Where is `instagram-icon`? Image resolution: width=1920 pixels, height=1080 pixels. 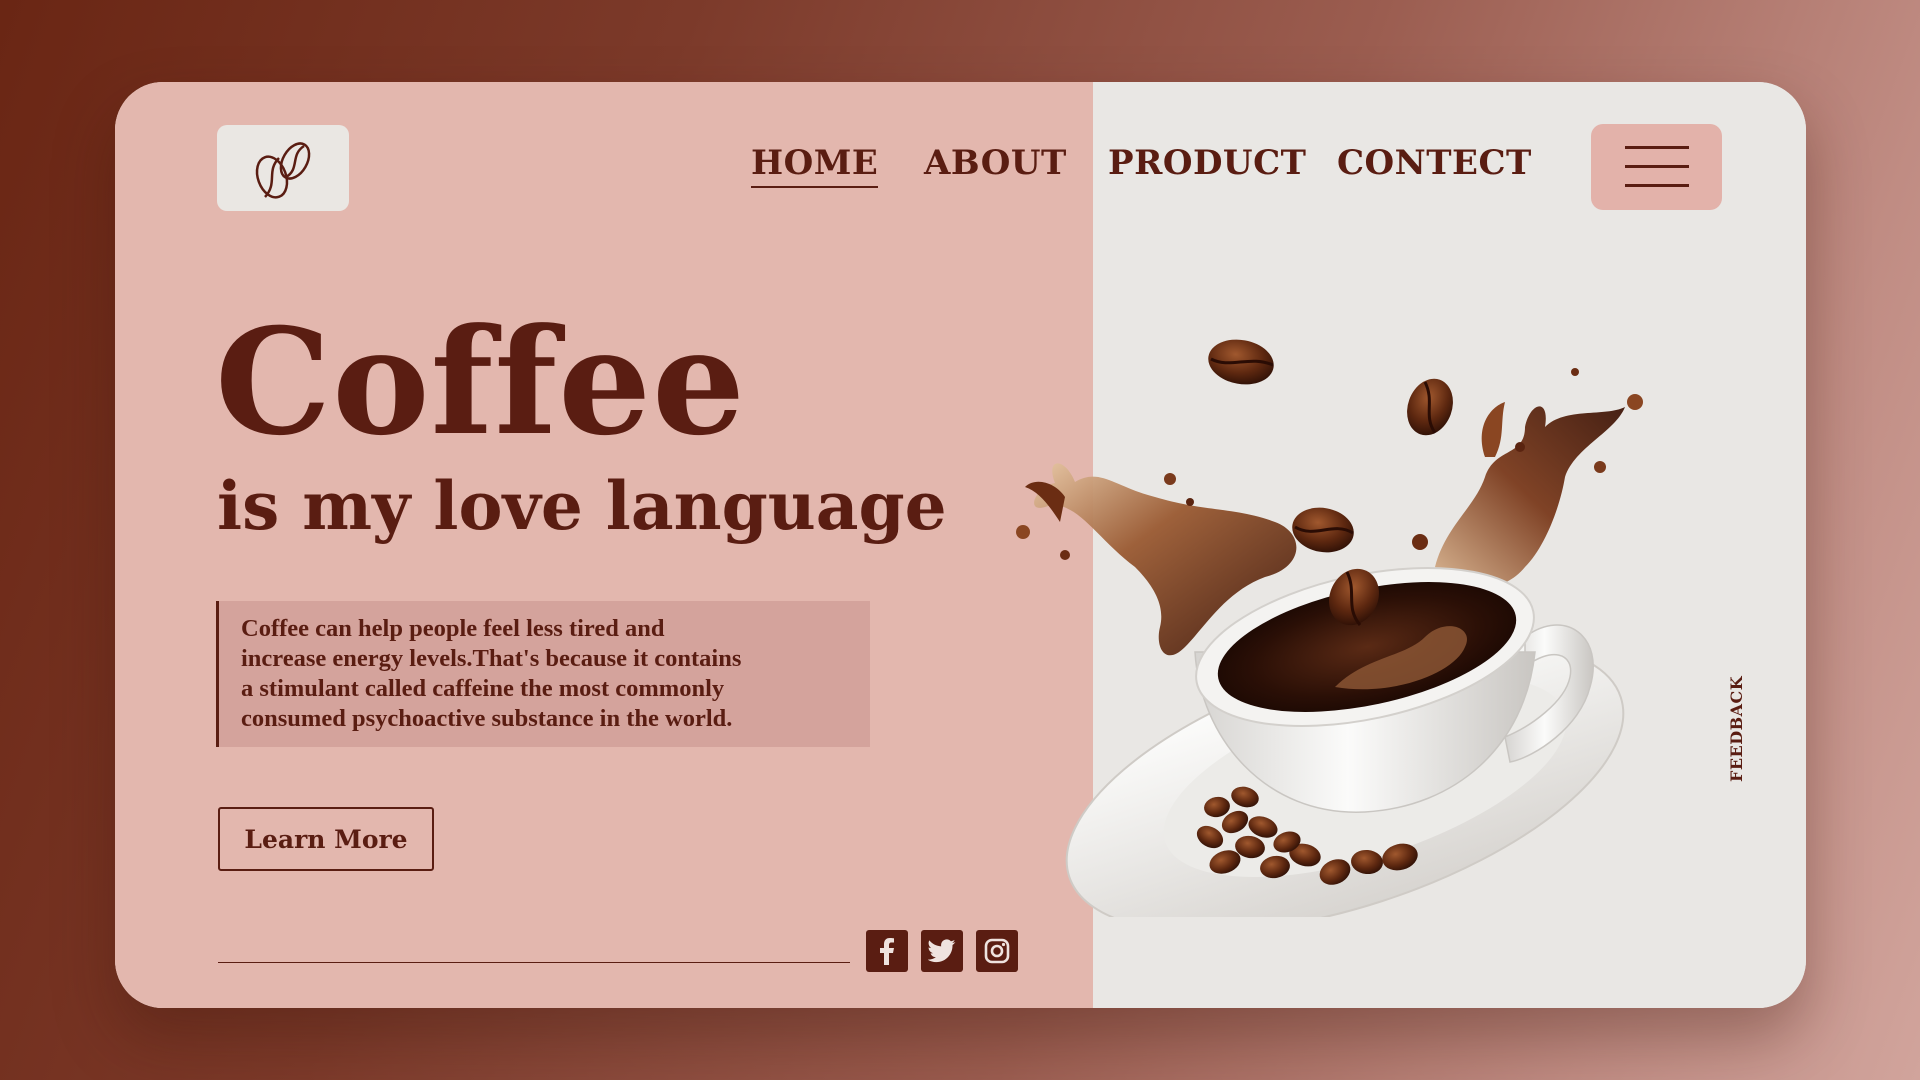
instagram-icon is located at coordinates (997, 951).